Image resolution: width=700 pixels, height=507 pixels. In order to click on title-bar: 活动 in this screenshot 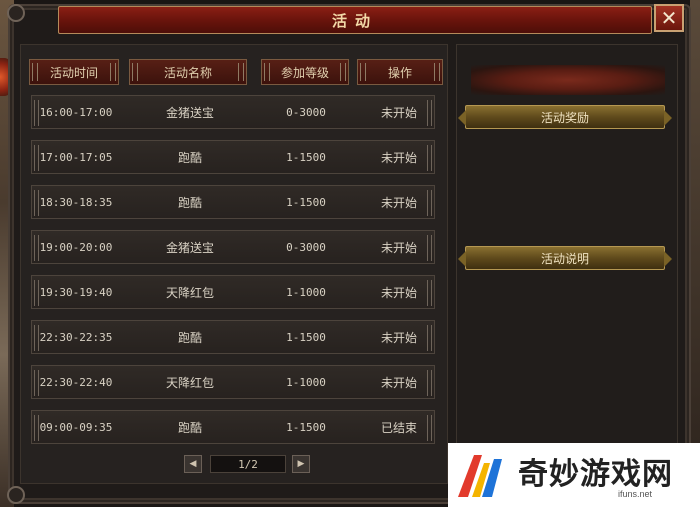, I will do `click(355, 20)`.